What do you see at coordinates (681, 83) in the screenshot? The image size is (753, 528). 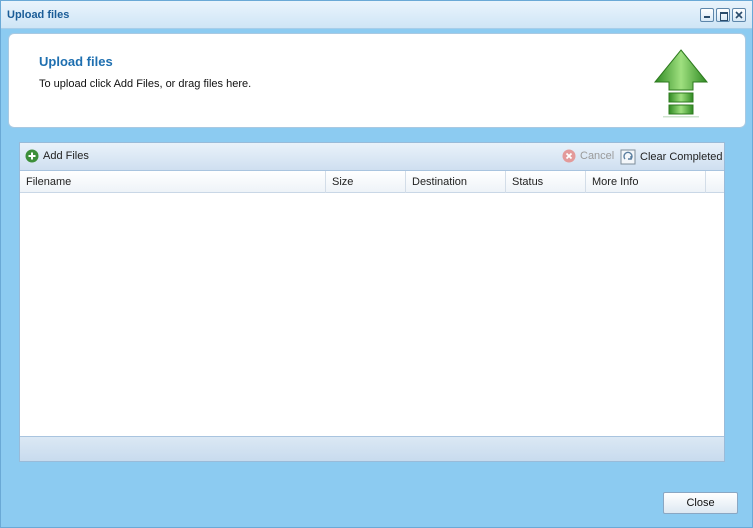 I see `upload-arrow-icon` at bounding box center [681, 83].